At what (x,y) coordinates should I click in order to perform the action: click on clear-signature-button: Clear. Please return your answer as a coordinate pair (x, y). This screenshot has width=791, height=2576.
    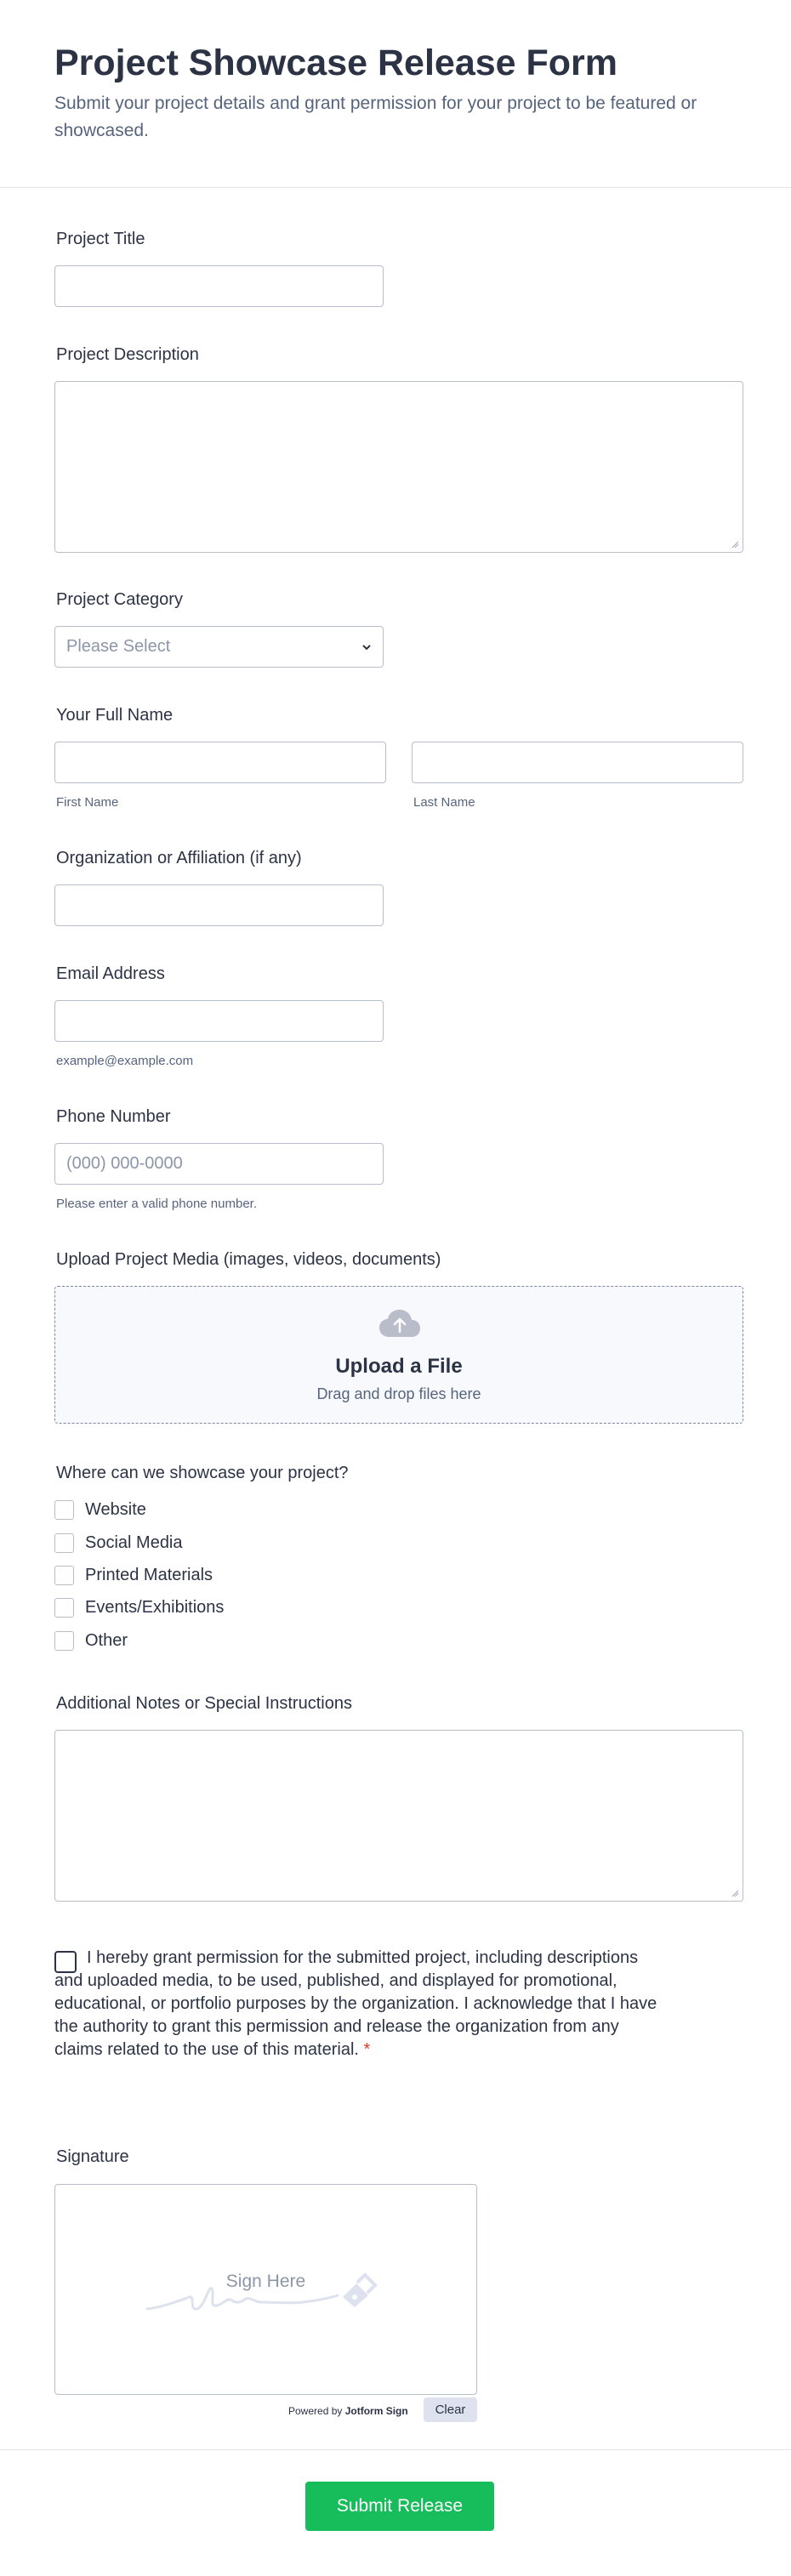
    Looking at the image, I should click on (450, 2409).